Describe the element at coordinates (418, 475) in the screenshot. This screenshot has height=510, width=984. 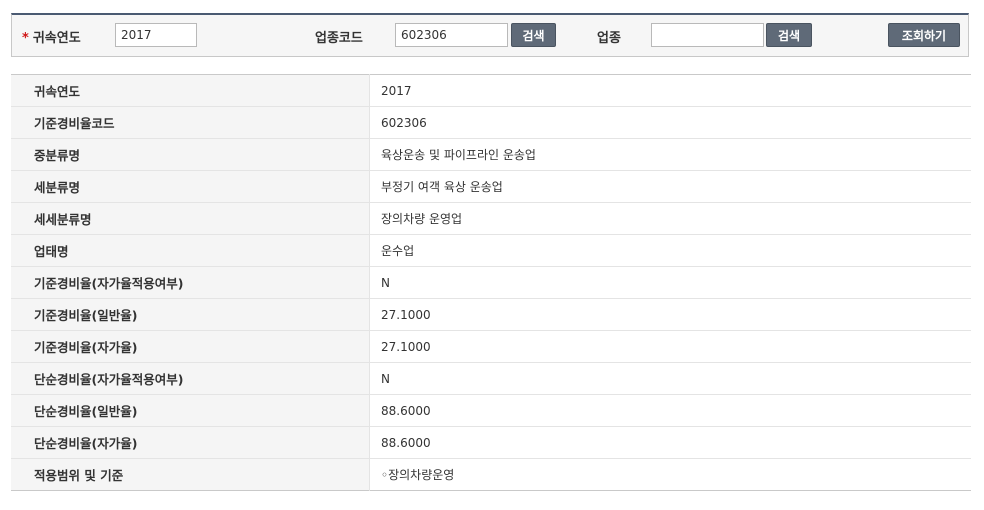
I see `row-value: ◦장의차량운영` at that location.